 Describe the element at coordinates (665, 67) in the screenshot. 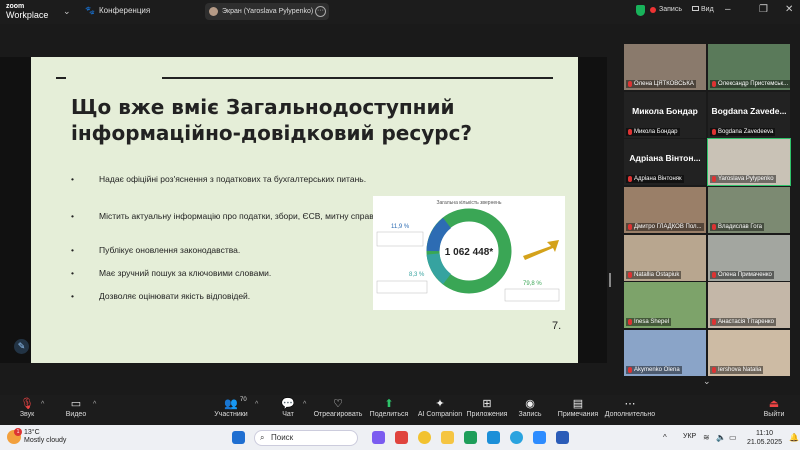

I see `participant-tile: Олена ЦЯТКОВСЬКА` at that location.